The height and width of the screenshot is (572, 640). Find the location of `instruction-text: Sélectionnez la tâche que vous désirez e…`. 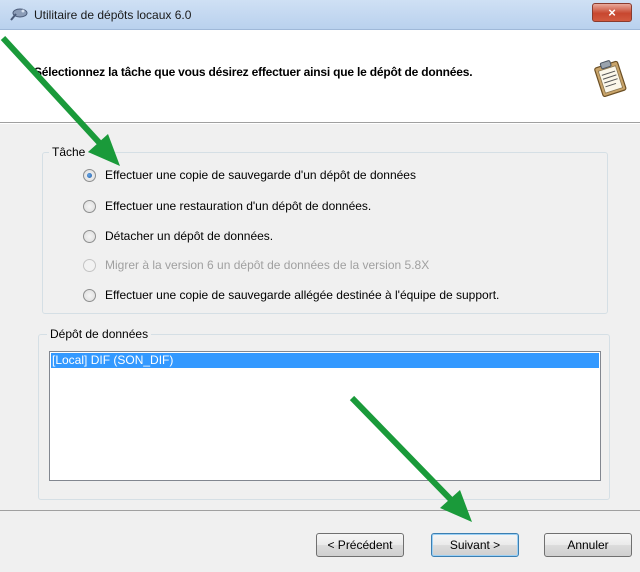

instruction-text: Sélectionnez la tâche que vous désirez e… is located at coordinates (253, 72).